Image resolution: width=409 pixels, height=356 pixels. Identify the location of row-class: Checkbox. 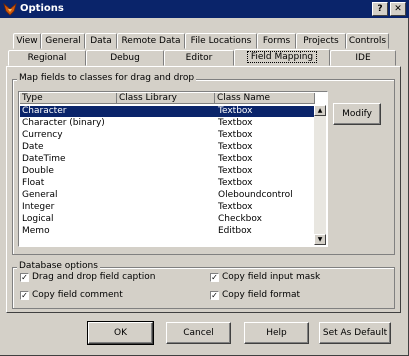
(240, 219).